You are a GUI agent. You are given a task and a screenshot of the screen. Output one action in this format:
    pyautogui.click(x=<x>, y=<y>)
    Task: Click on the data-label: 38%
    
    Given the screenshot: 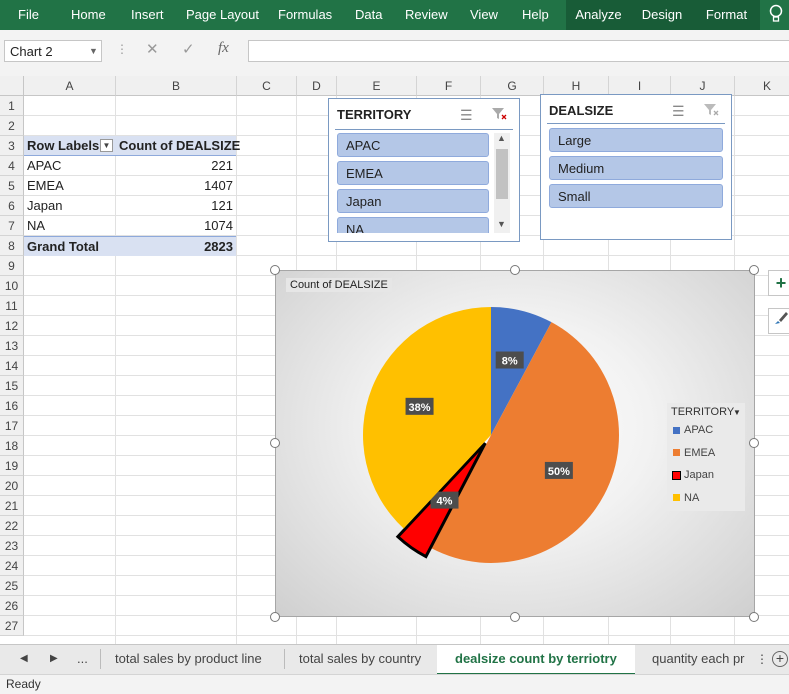 What is the action you would take?
    pyautogui.click(x=419, y=406)
    